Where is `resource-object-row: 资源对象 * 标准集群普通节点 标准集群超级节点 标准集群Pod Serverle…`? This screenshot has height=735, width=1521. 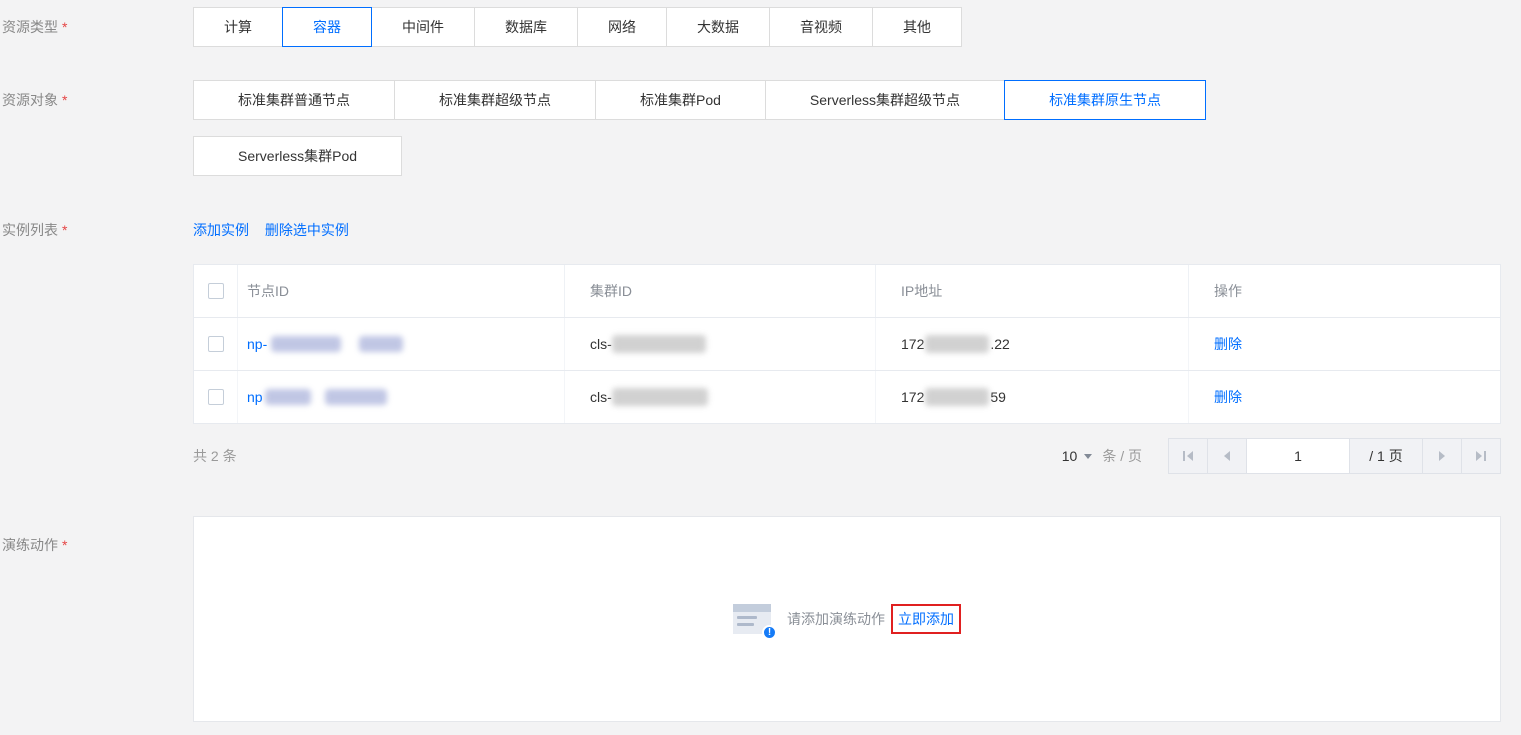
resource-object-row: 资源对象 * 标准集群普通节点 标准集群超级节点 标准集群Pod Serverle… is located at coordinates (751, 128).